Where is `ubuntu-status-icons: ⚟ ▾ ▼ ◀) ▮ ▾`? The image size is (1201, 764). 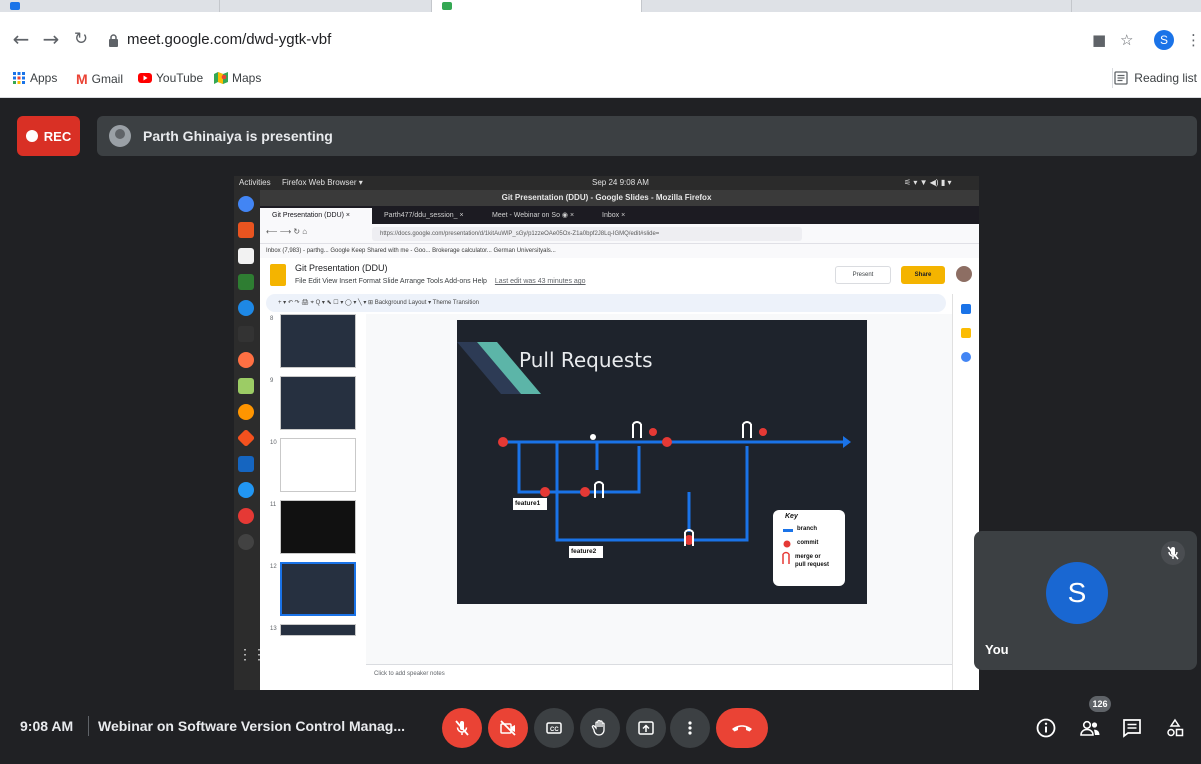 ubuntu-status-icons: ⚟ ▾ ▼ ◀) ▮ ▾ is located at coordinates (928, 182).